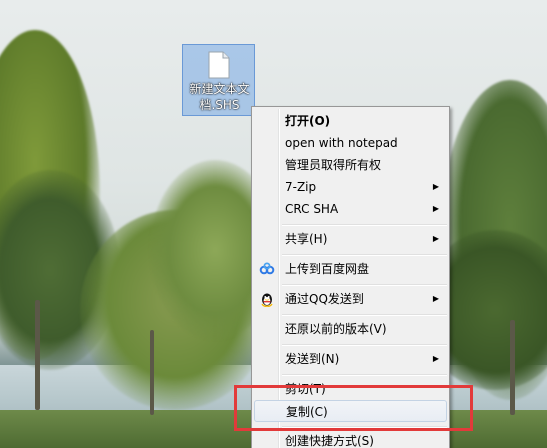 The image size is (547, 448). What do you see at coordinates (350, 121) in the screenshot?
I see `menu-item-open: 打开(O)` at bounding box center [350, 121].